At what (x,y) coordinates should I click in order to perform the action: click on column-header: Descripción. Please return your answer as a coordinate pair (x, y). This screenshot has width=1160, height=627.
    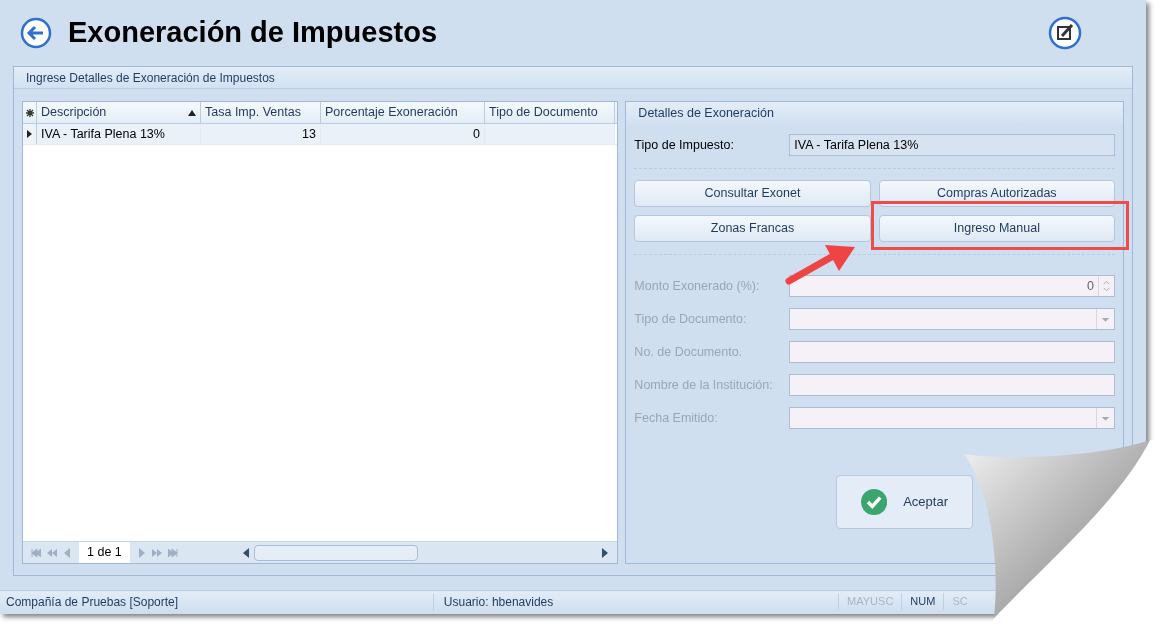
    Looking at the image, I should click on (119, 112).